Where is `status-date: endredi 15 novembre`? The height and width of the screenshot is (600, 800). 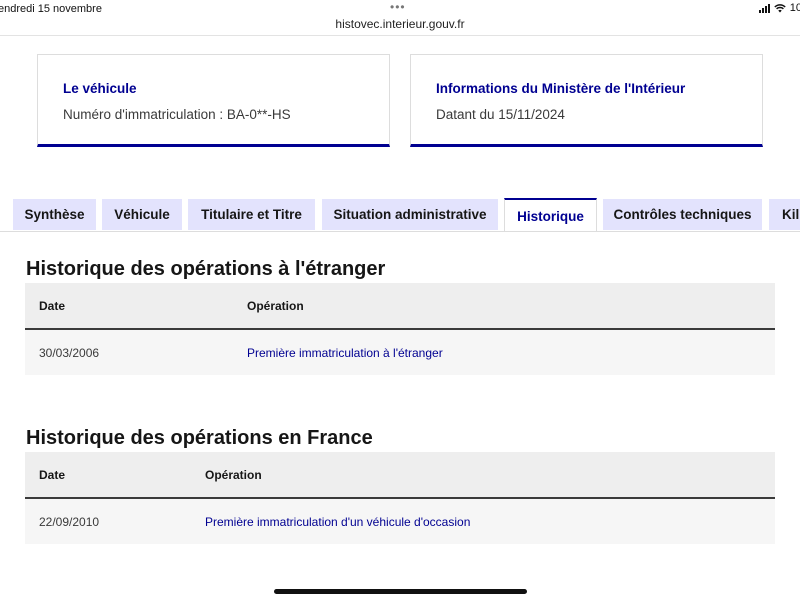
status-date: endredi 15 novembre is located at coordinates (51, 9).